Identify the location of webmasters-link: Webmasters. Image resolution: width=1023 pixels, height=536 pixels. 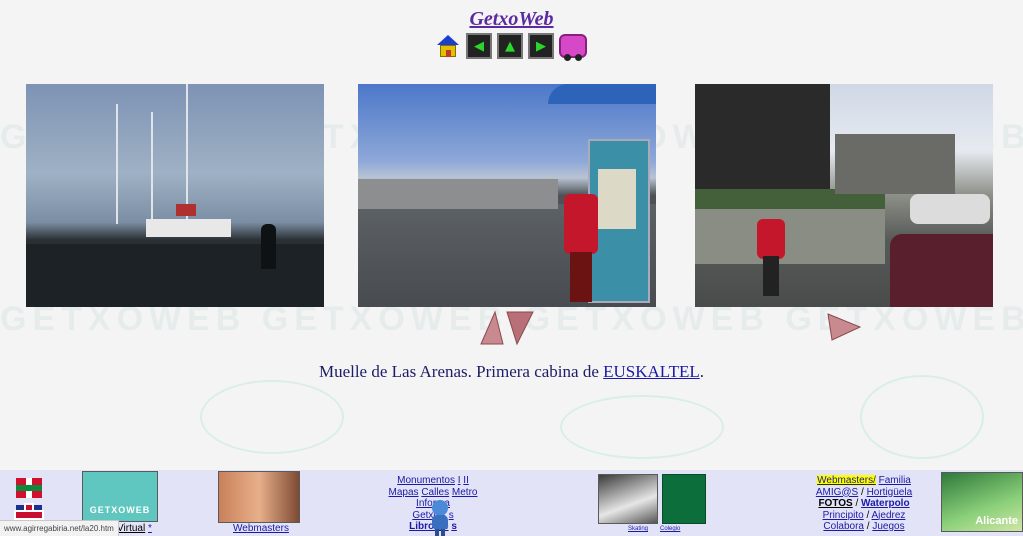
(261, 528).